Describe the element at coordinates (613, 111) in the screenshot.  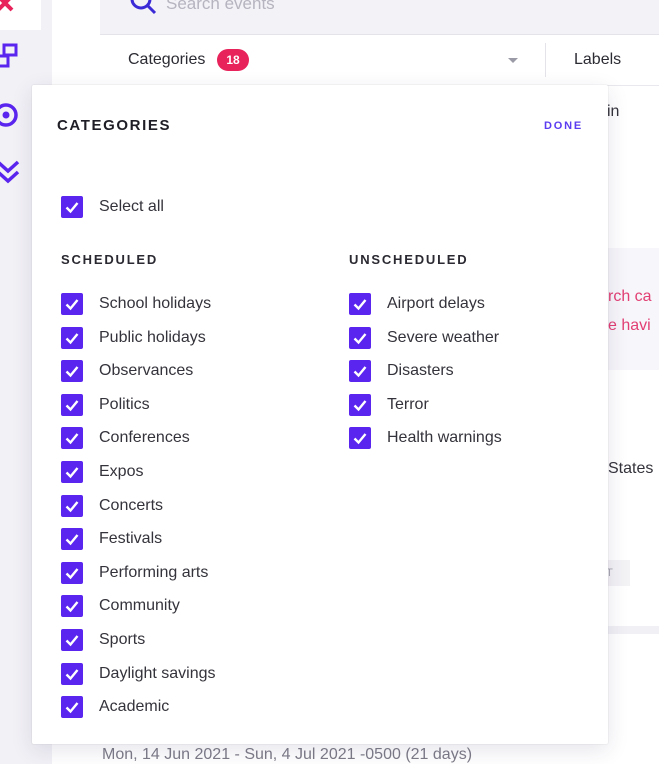
I see `background-text: in` at that location.